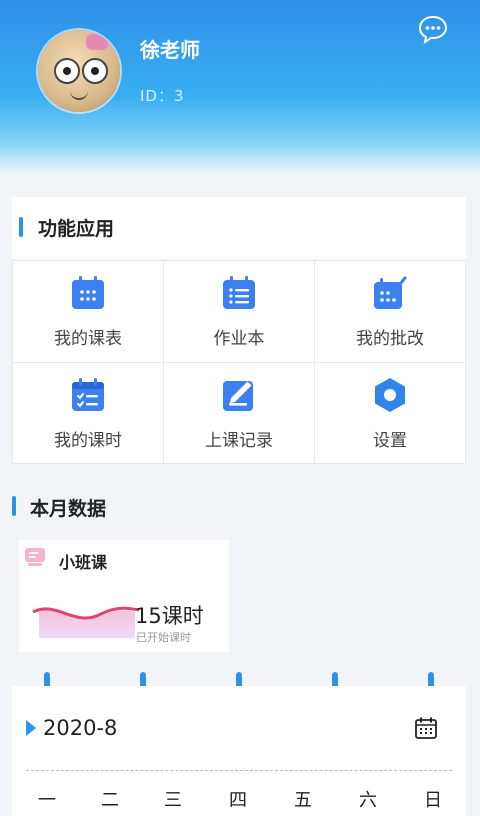  What do you see at coordinates (88, 394) in the screenshot?
I see `calendar-checklist-icon` at bounding box center [88, 394].